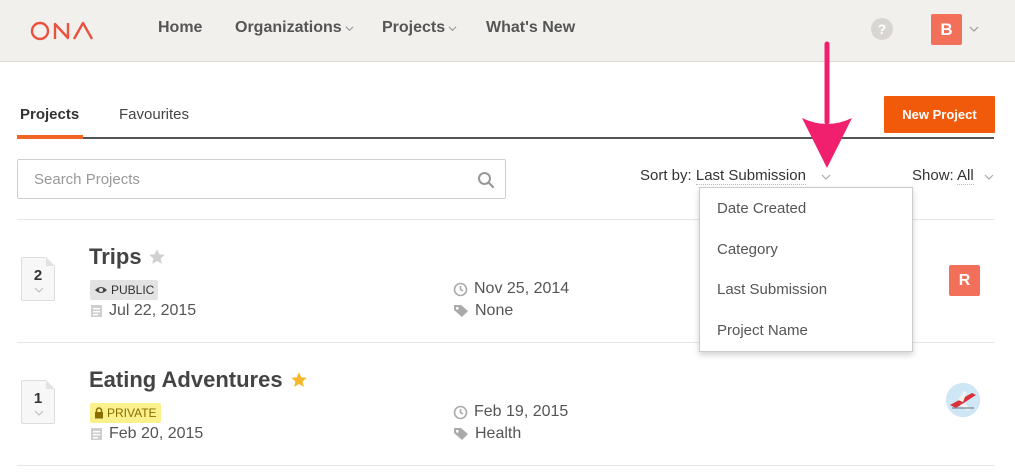  What do you see at coordinates (486, 180) in the screenshot?
I see `search-icon` at bounding box center [486, 180].